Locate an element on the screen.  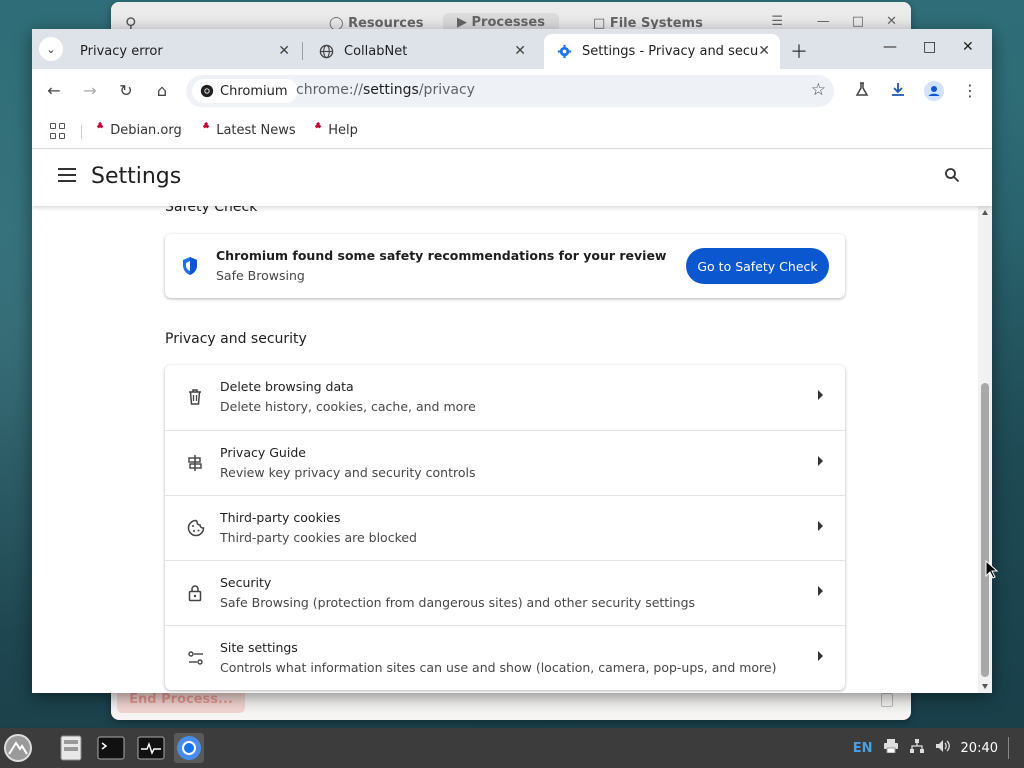
go-to-safety-check-button: Go to Safety Check is located at coordinates (757, 266).